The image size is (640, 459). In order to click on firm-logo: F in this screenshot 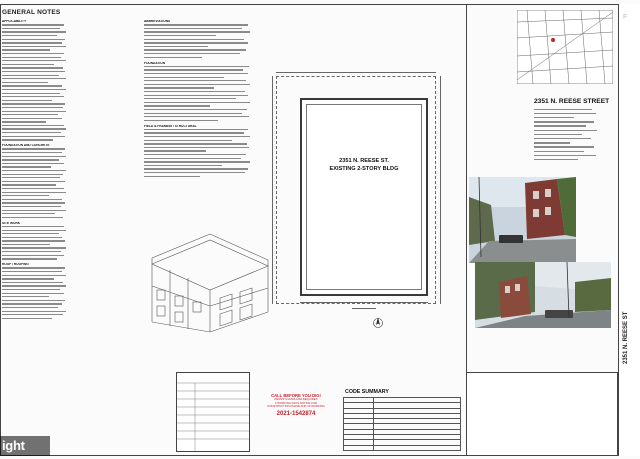, I will do `click(625, 17)`.